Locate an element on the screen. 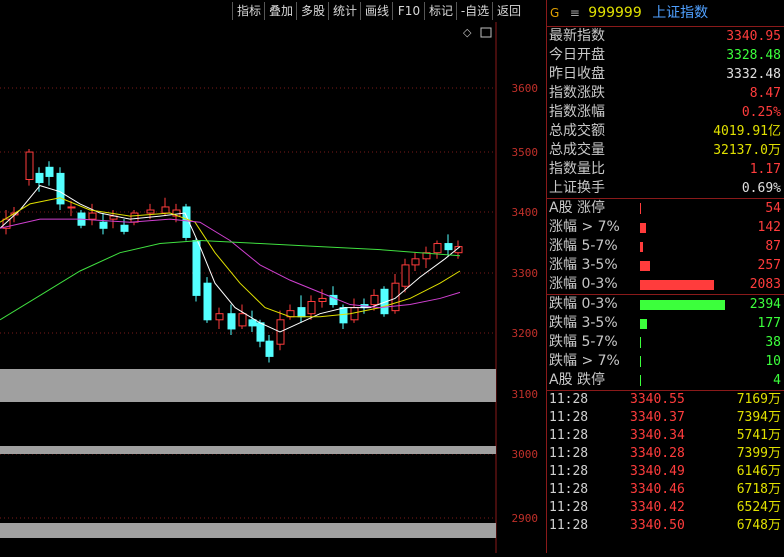  stat-row-0: 最新指数 3340.95 is located at coordinates (665, 36).